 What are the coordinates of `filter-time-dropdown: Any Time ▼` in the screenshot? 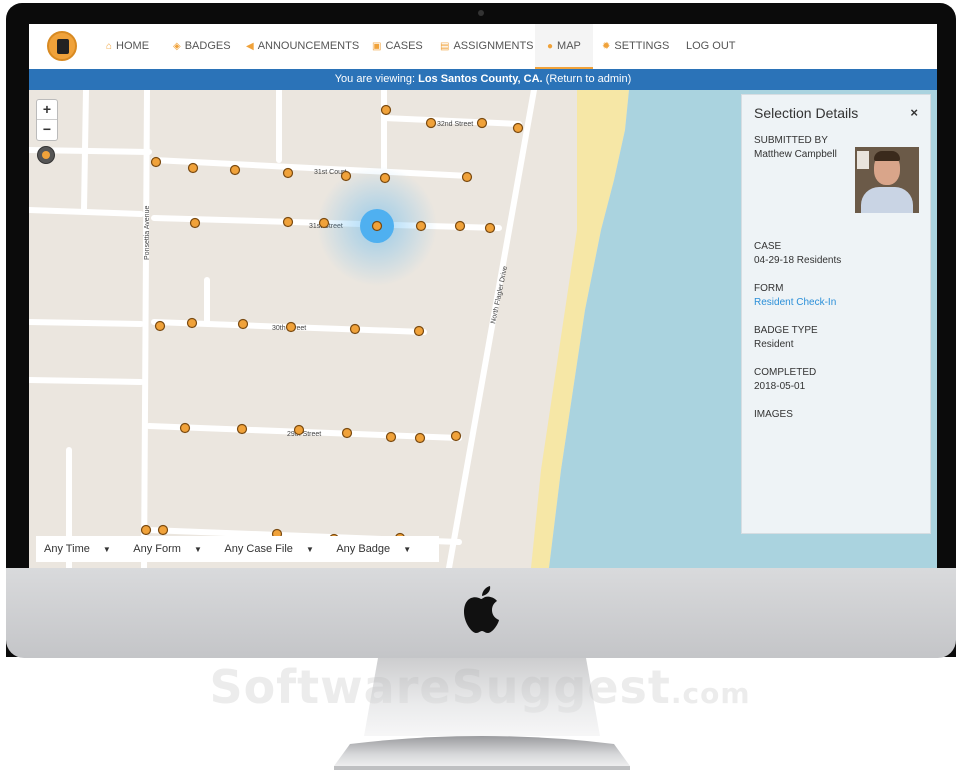 It's located at (82, 549).